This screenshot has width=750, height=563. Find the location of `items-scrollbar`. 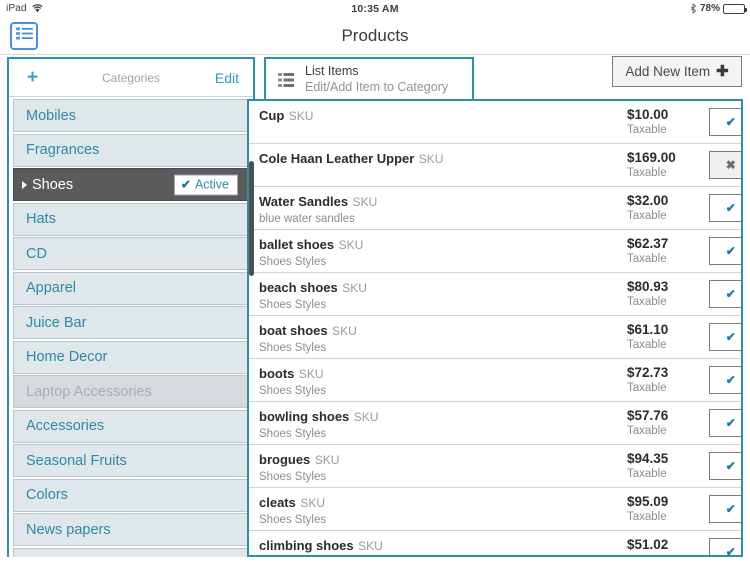

items-scrollbar is located at coordinates (251, 218).